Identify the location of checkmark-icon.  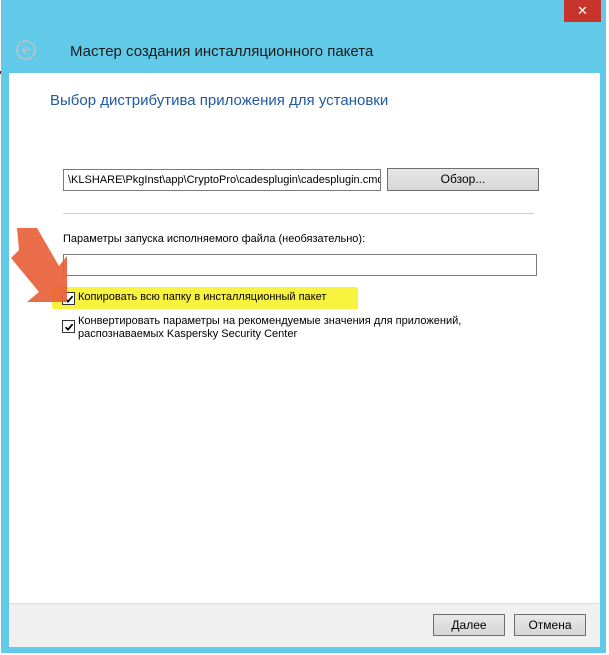
(68, 327).